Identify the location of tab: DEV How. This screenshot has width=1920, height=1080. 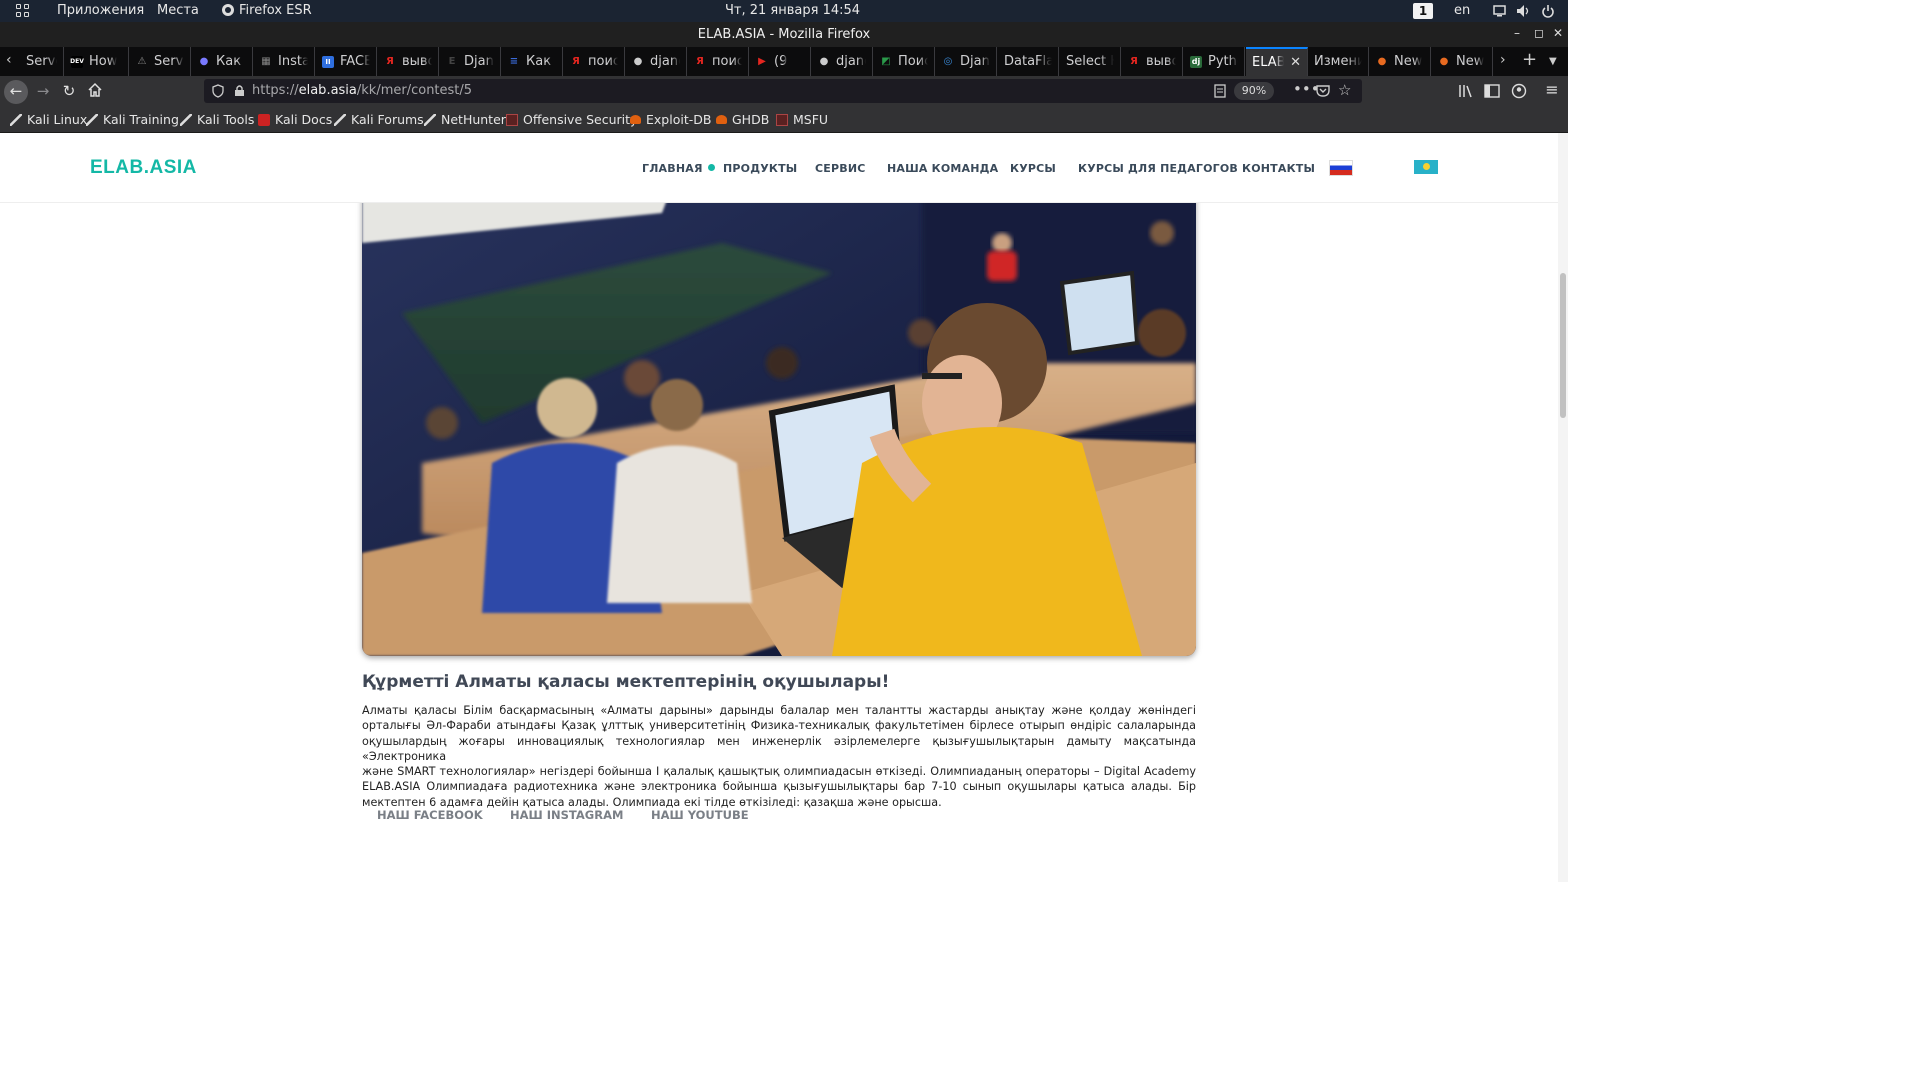
(97, 61).